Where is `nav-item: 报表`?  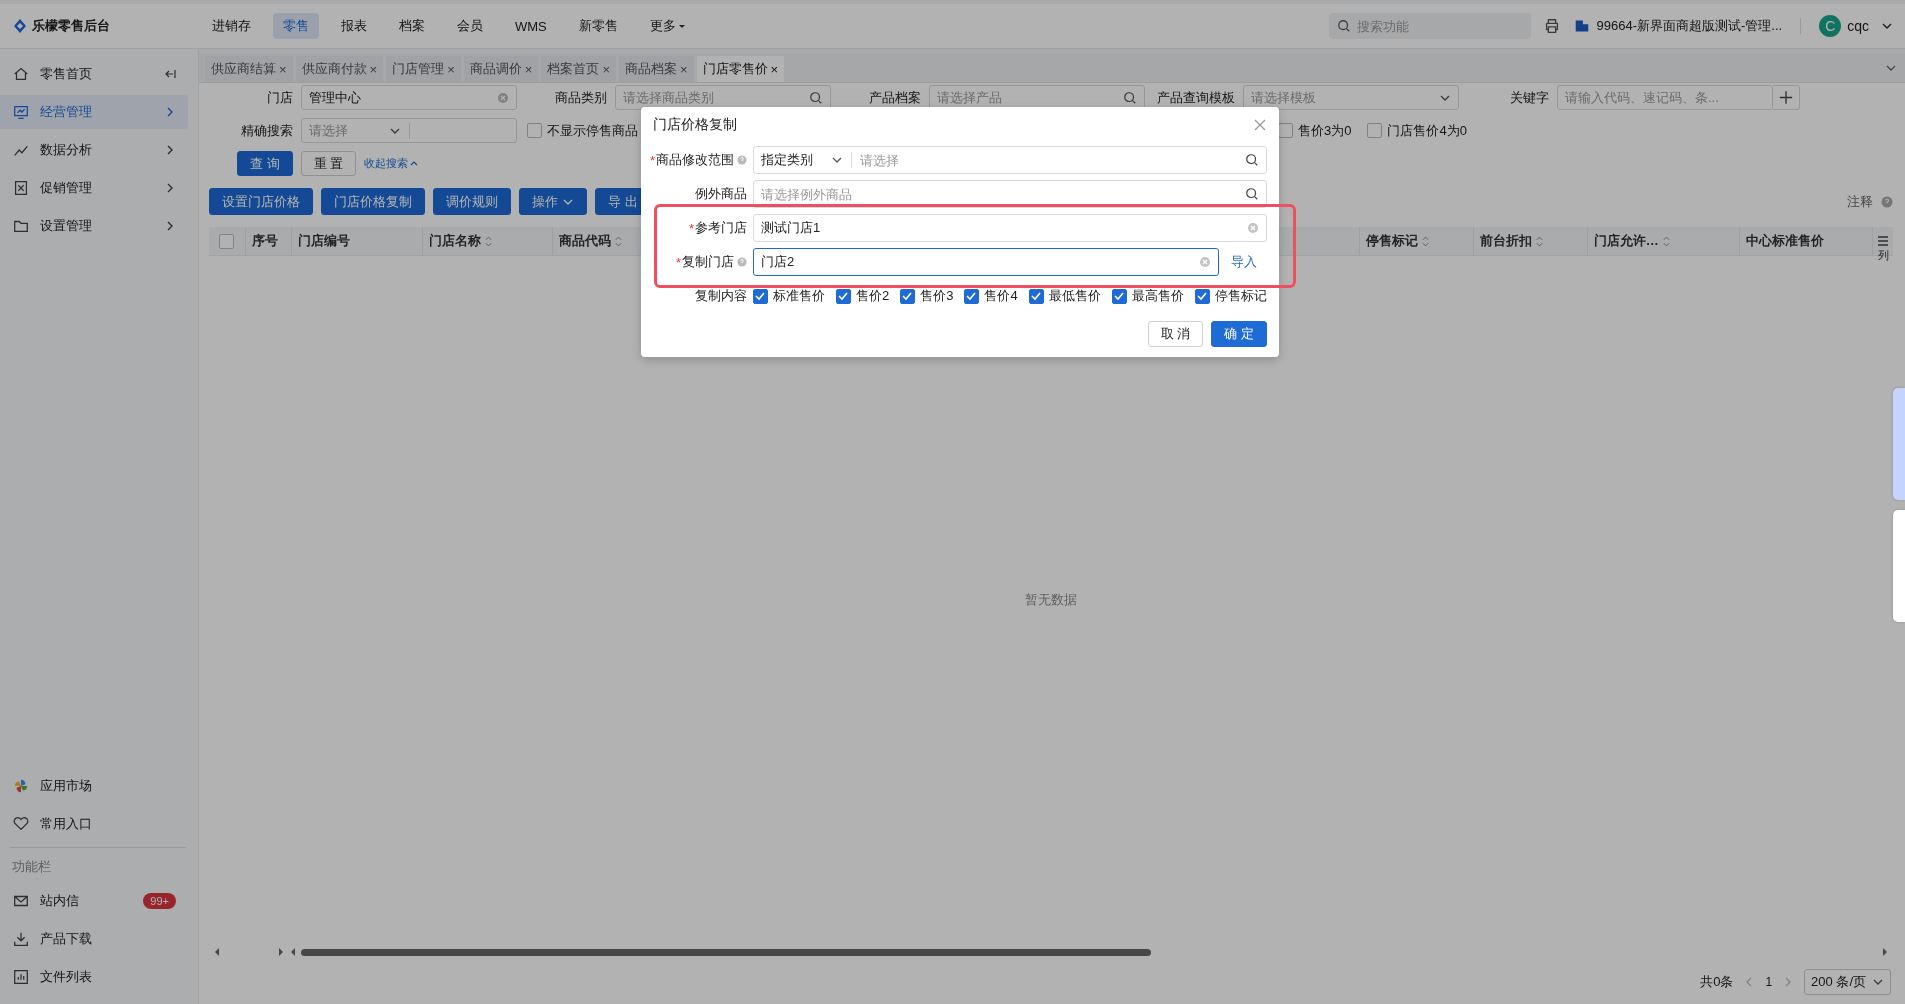 nav-item: 报表 is located at coordinates (354, 26).